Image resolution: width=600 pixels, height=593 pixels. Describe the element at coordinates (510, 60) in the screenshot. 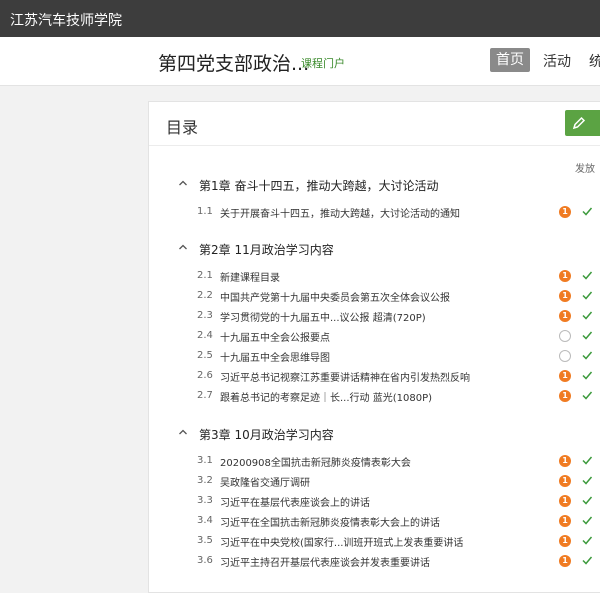

I see `nav-home-tab: 首页` at that location.